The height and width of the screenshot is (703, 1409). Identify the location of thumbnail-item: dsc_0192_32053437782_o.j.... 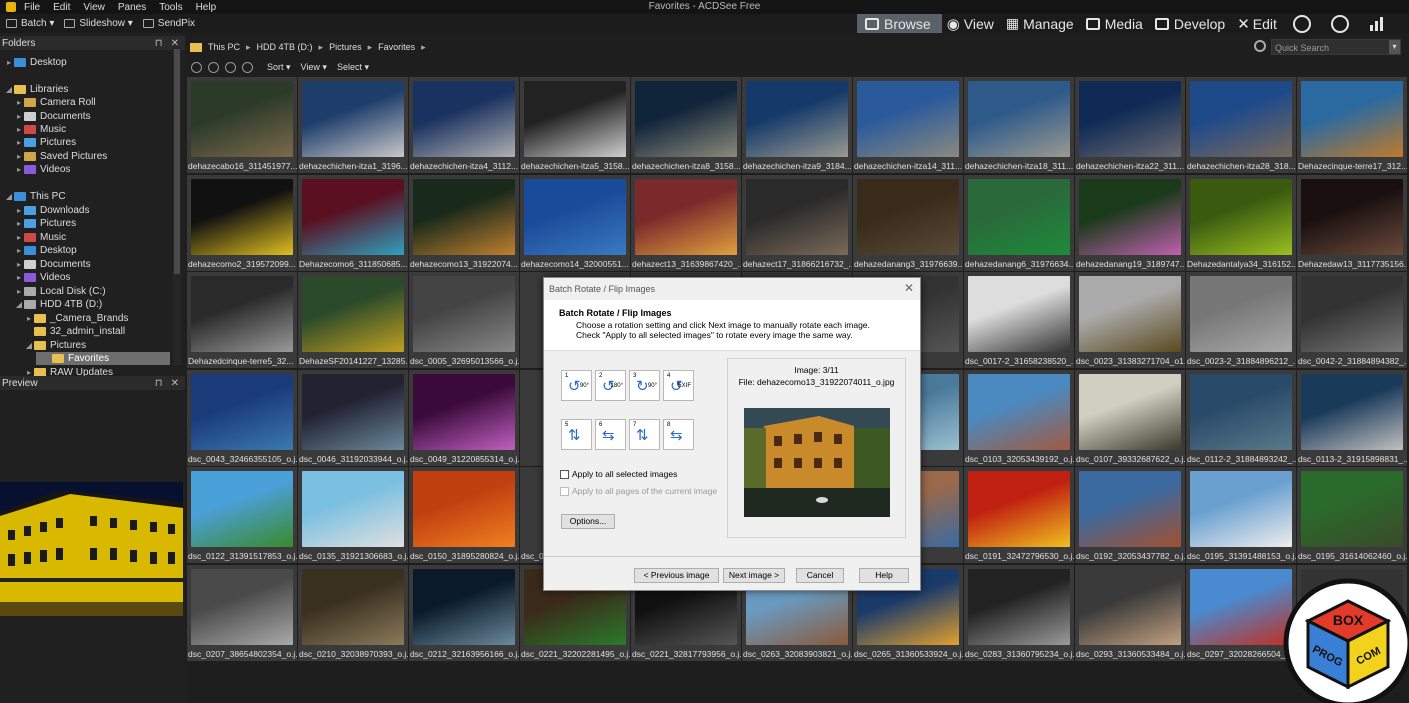
(1130, 515).